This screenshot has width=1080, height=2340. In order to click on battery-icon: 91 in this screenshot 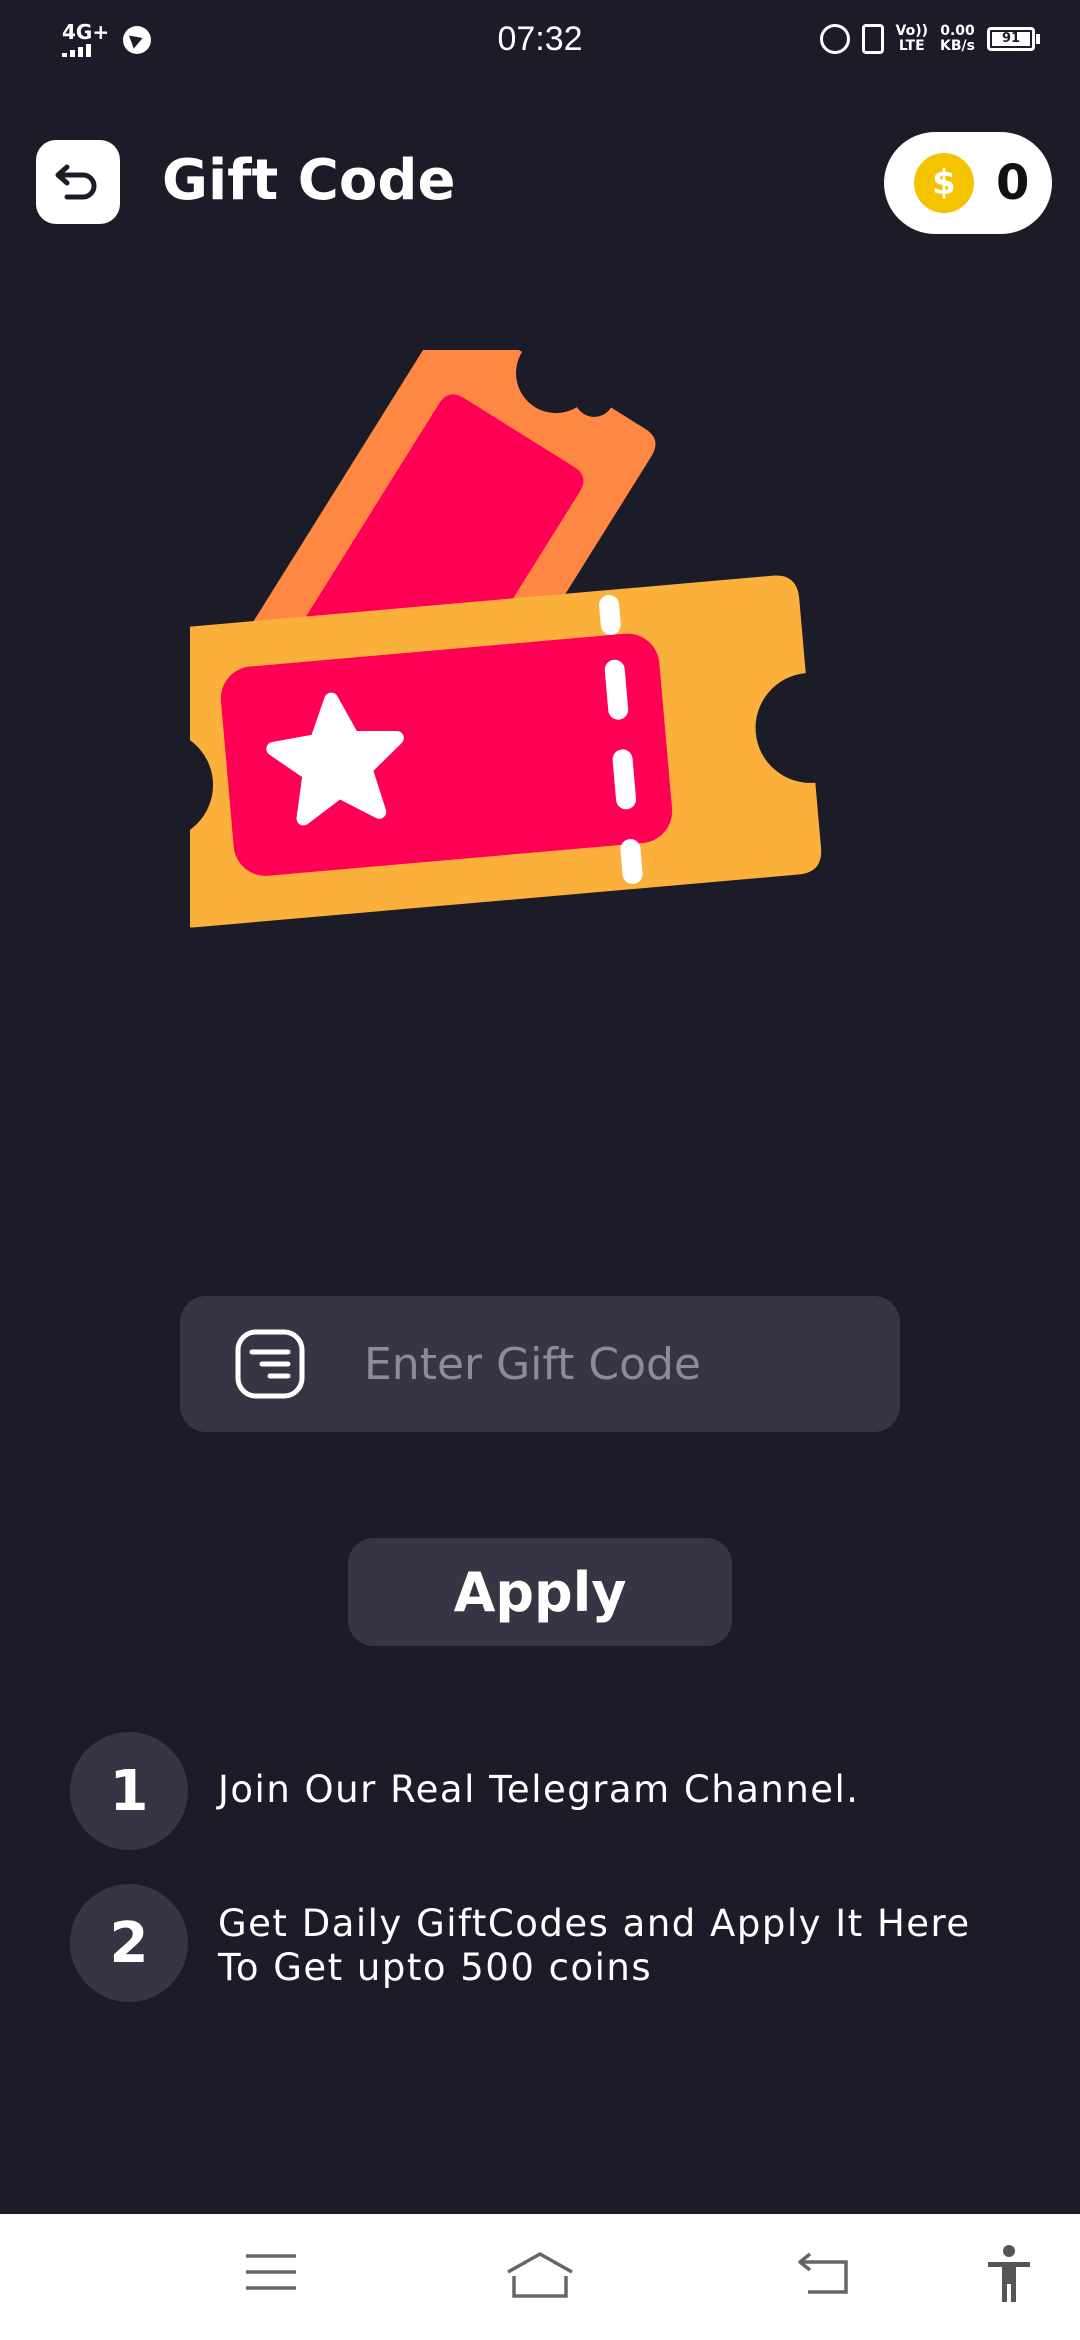, I will do `click(1013, 39)`.